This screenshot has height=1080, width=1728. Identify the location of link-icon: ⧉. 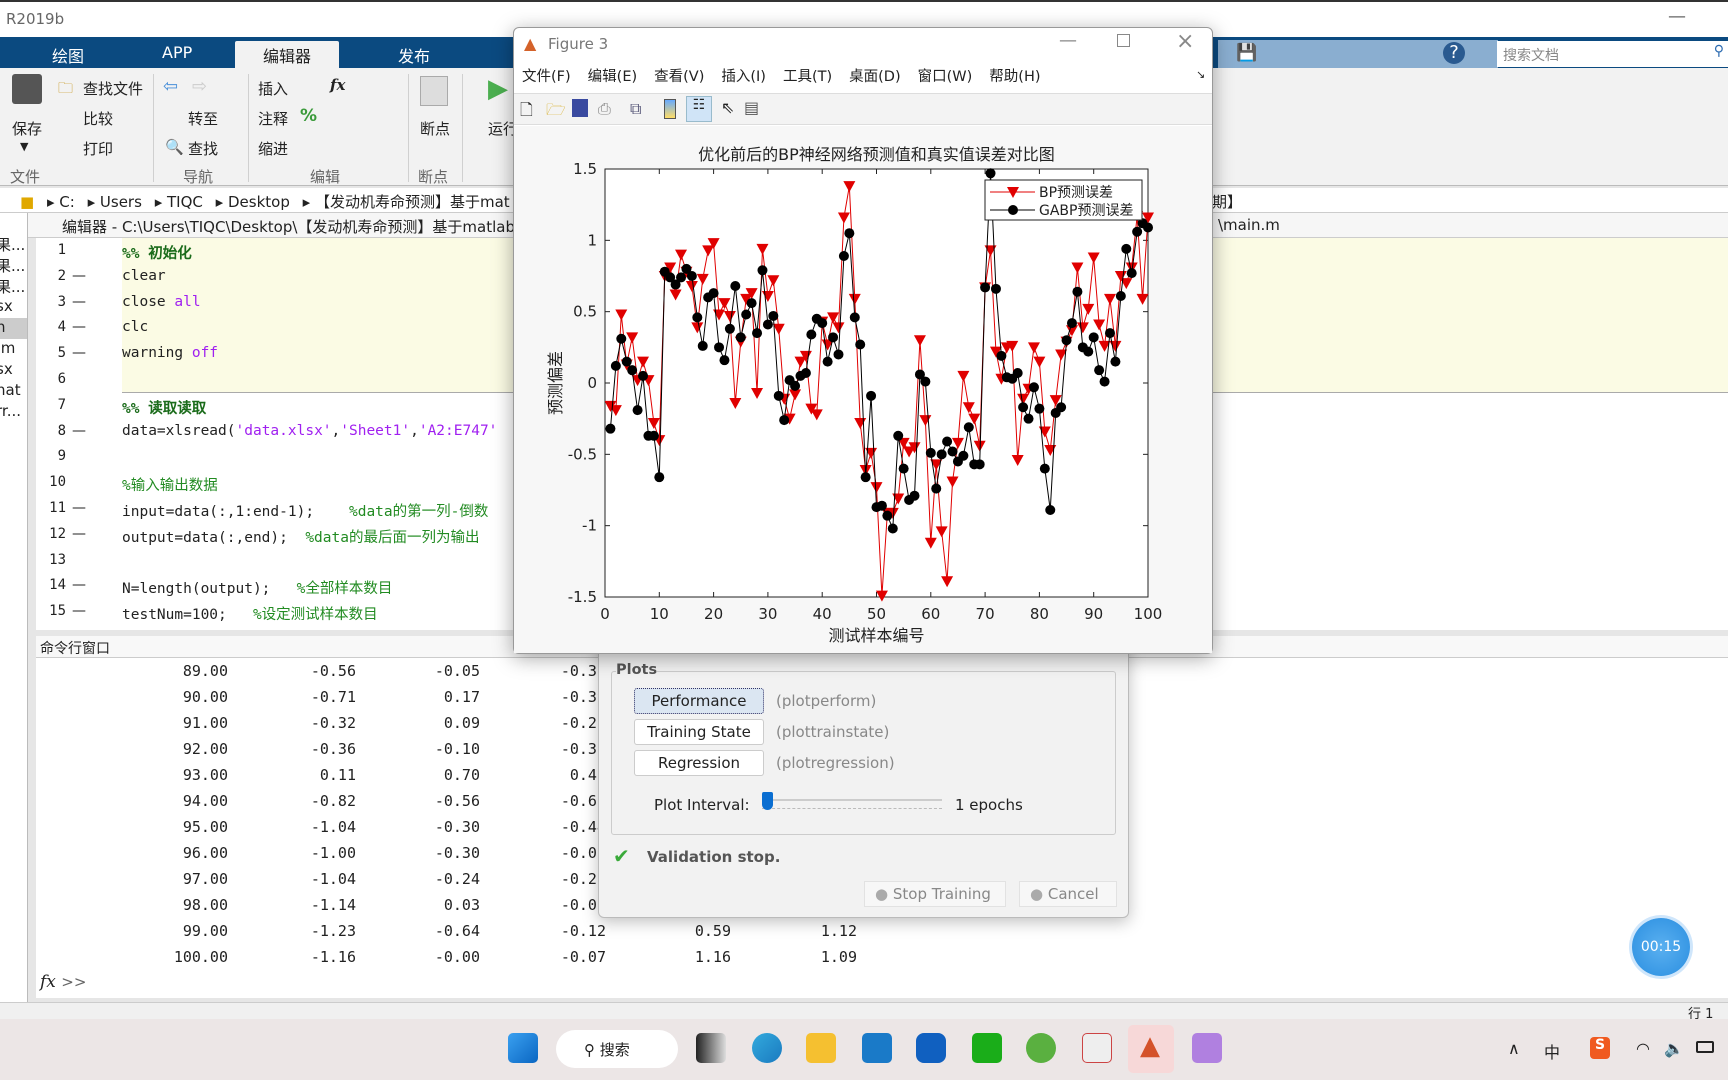
(635, 109).